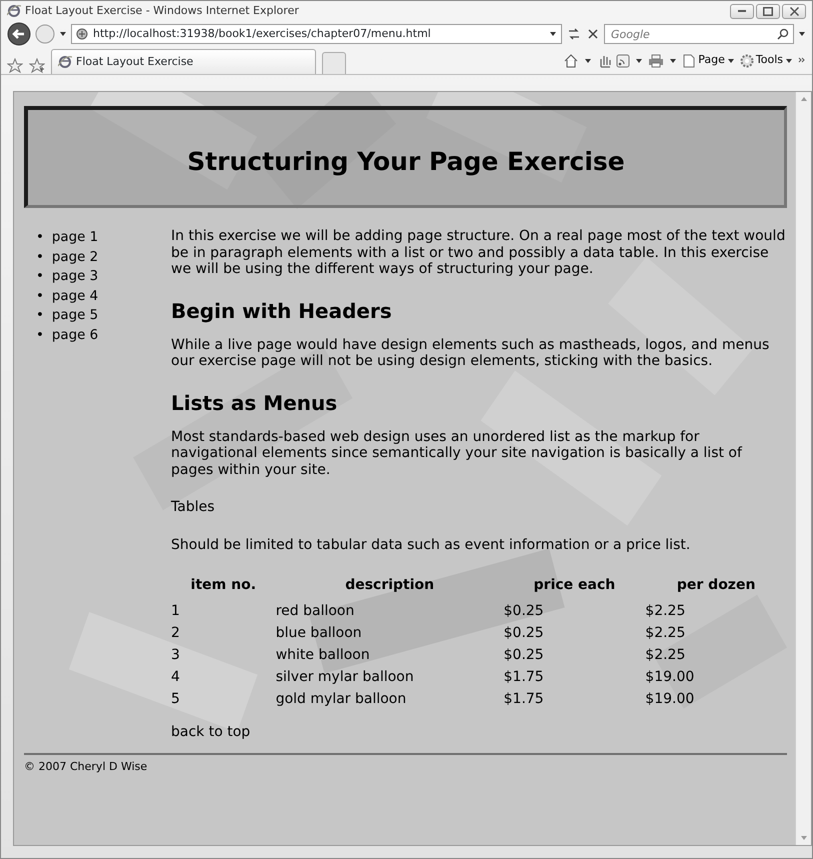 The height and width of the screenshot is (859, 813). What do you see at coordinates (431, 544) in the screenshot?
I see `paragraph: Should be limited to tabular data such as event information or a price list.` at bounding box center [431, 544].